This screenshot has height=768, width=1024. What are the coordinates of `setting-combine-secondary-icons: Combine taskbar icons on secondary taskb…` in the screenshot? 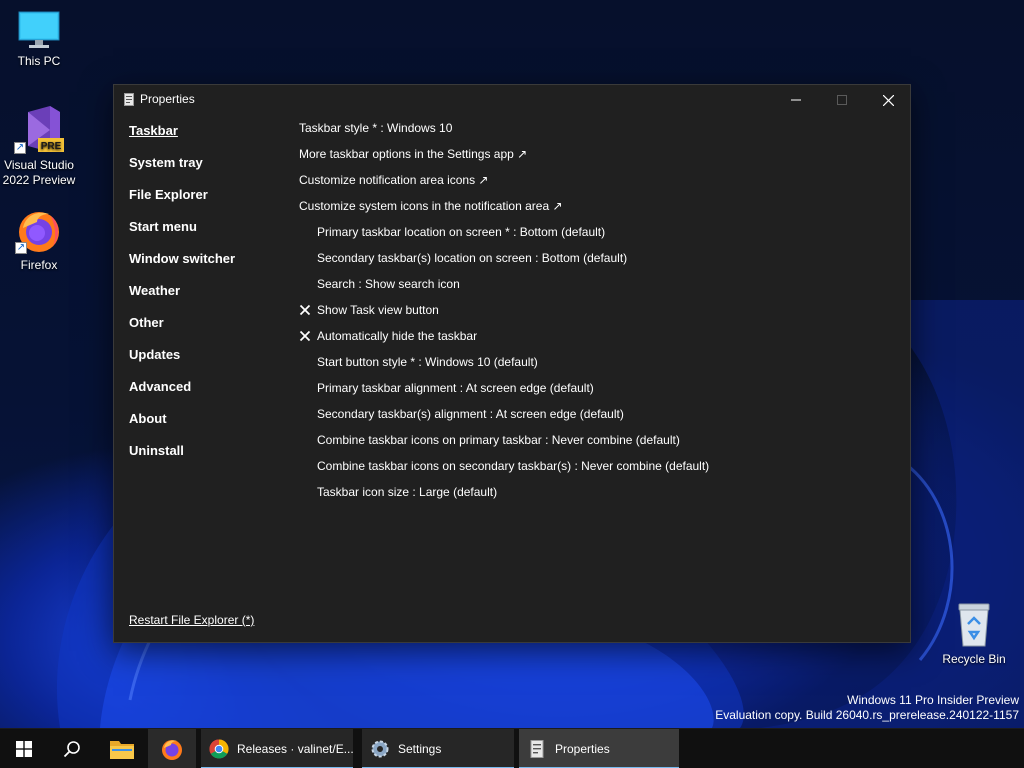 It's located at (599, 469).